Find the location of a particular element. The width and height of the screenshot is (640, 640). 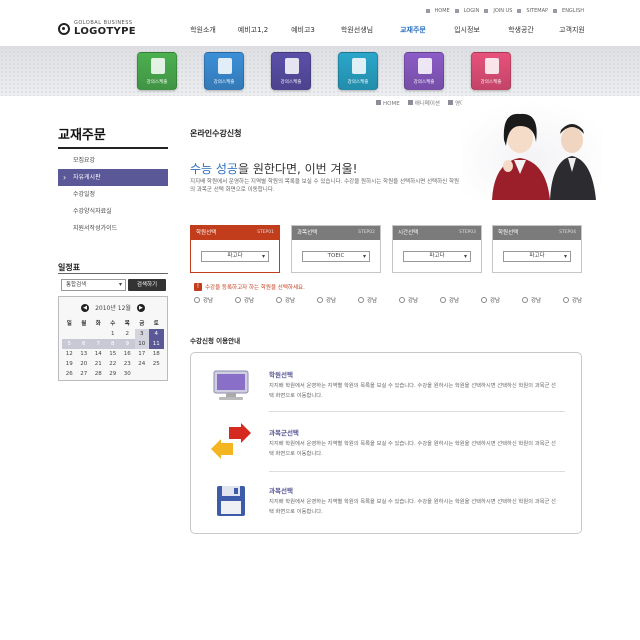

calendar-day: 2 is located at coordinates (127, 334).